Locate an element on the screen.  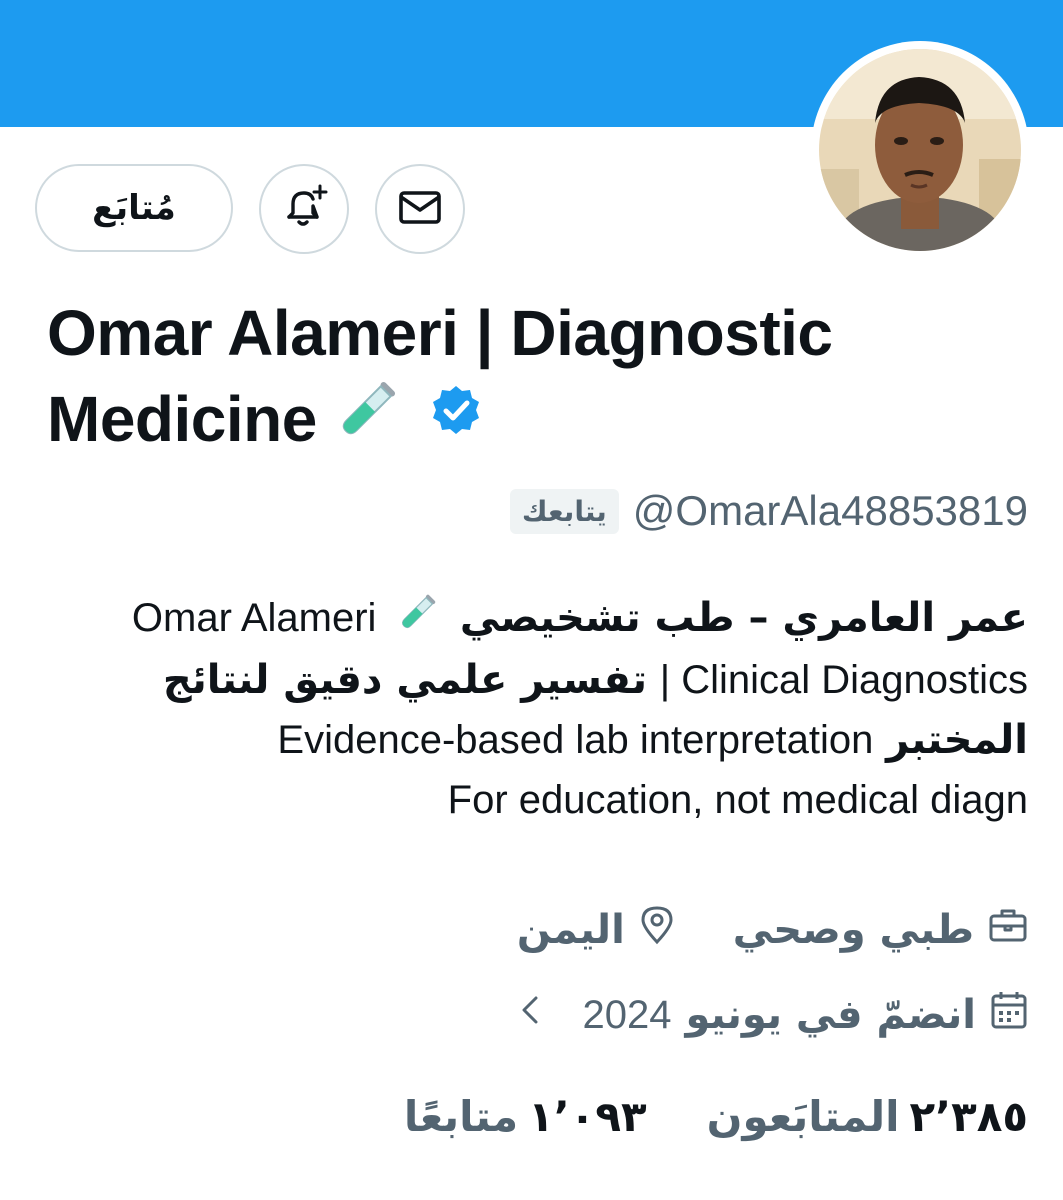
notify-button is located at coordinates (304, 209).